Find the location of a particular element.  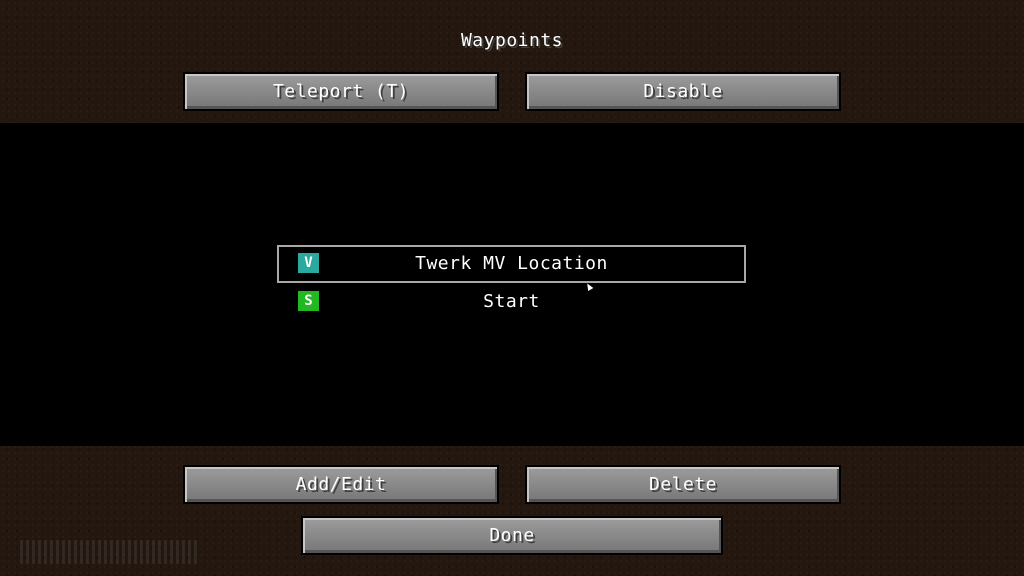

screen-title: Waypoints is located at coordinates (512, 40).